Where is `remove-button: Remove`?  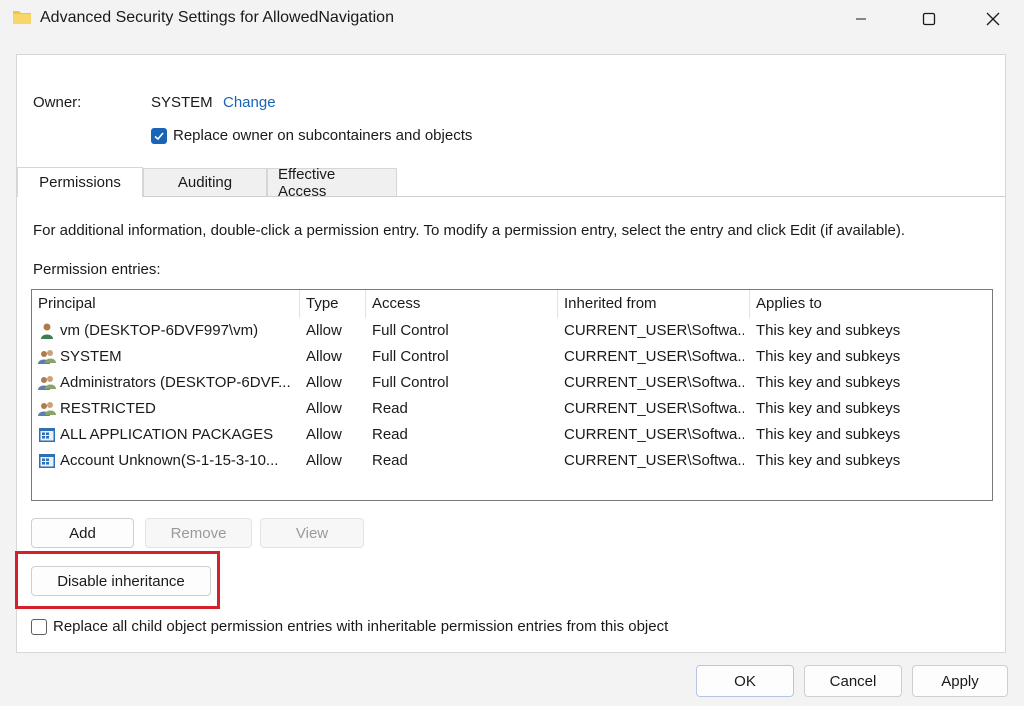
remove-button: Remove is located at coordinates (198, 533).